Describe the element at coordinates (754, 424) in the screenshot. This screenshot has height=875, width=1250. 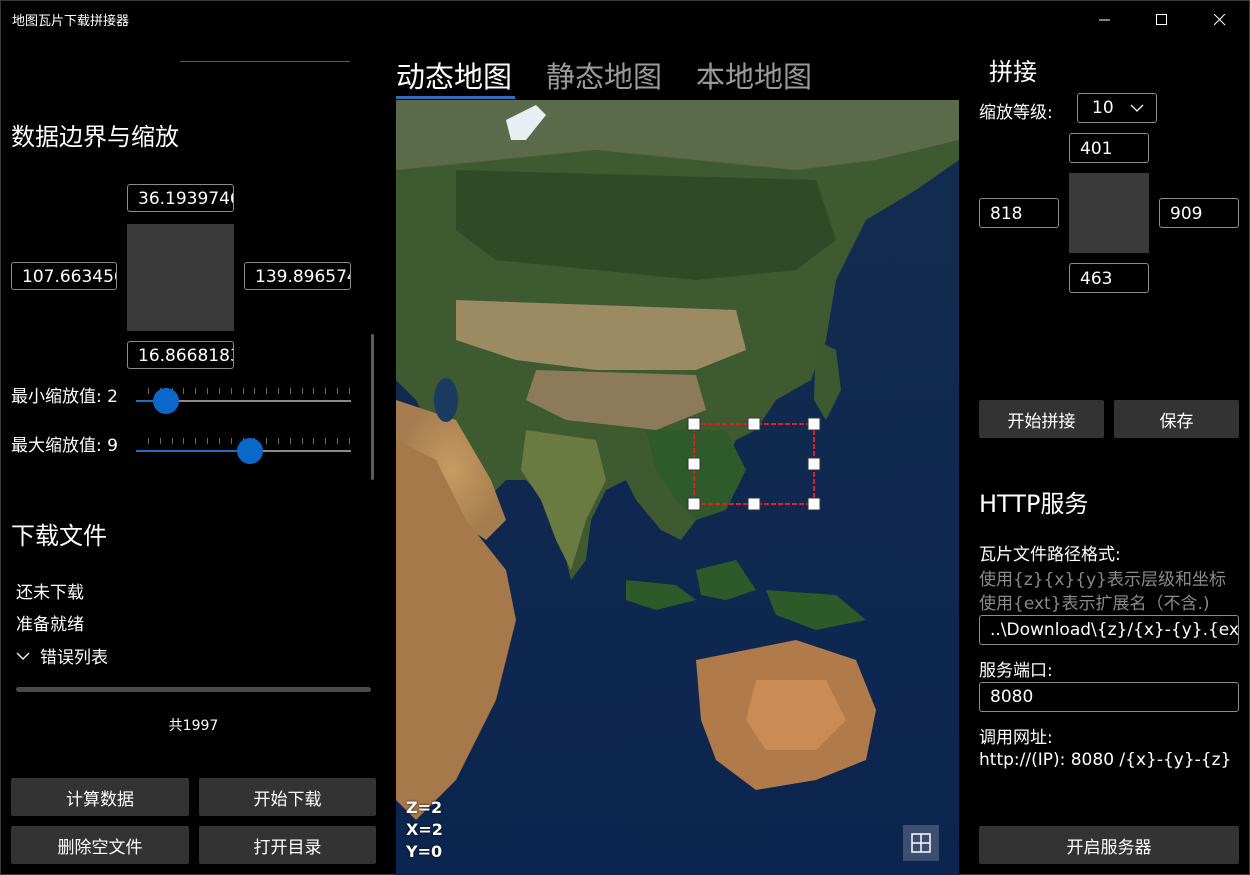
I see `resize-handle-top` at that location.